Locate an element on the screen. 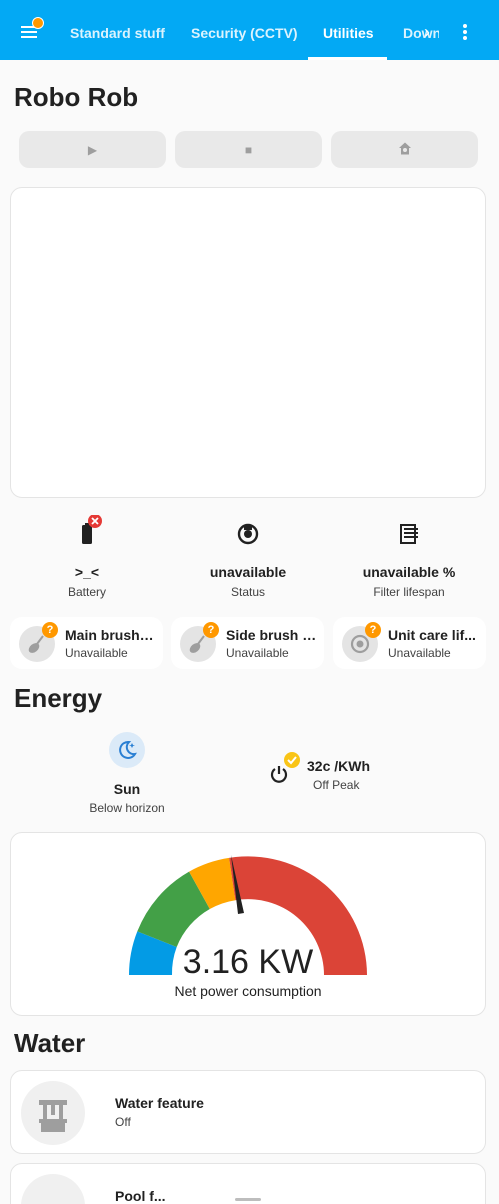 The height and width of the screenshot is (1204, 499). unit-care-tile: ? Unit care lif... Unavailable is located at coordinates (409, 643).